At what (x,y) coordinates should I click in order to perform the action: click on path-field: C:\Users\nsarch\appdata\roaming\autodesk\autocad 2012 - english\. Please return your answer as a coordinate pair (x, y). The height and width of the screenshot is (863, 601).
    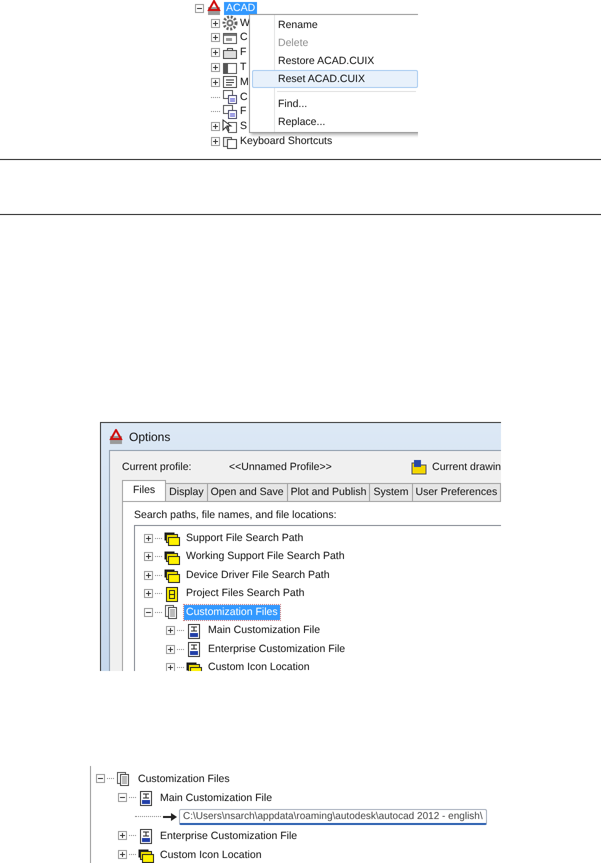
    Looking at the image, I should click on (333, 816).